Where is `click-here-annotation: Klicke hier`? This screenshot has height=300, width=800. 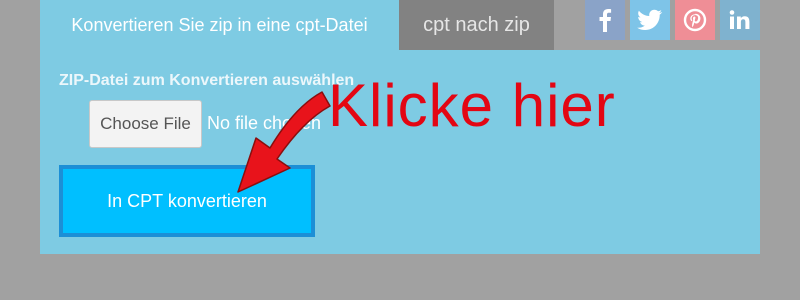
click-here-annotation: Klicke hier is located at coordinates (472, 105).